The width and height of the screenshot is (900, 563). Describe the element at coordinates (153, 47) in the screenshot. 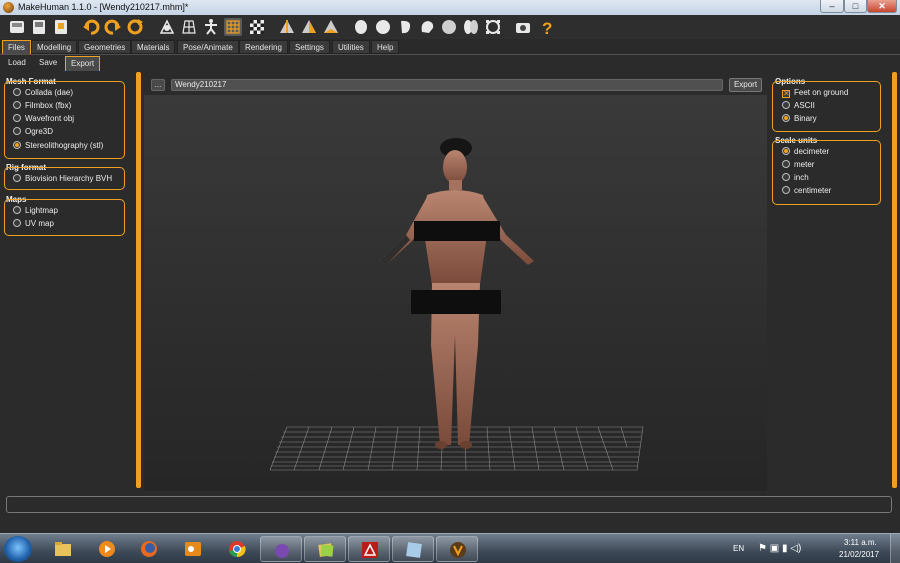

I see `tab-materials: Materials` at that location.